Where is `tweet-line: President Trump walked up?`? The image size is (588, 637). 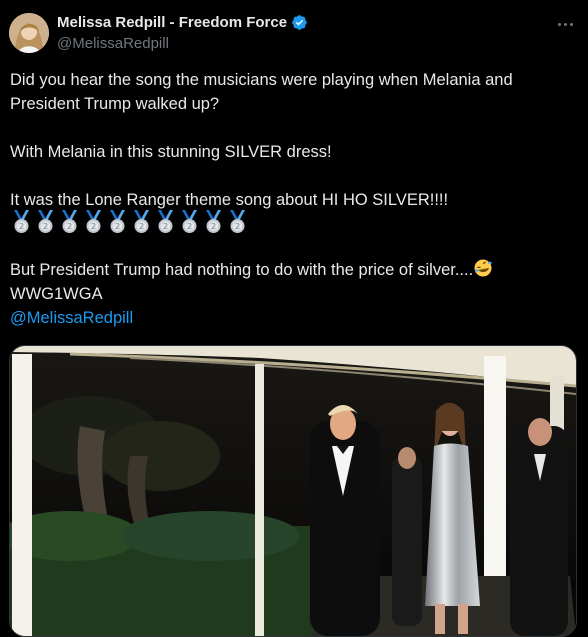
tweet-line: President Trump walked up? is located at coordinates (115, 104).